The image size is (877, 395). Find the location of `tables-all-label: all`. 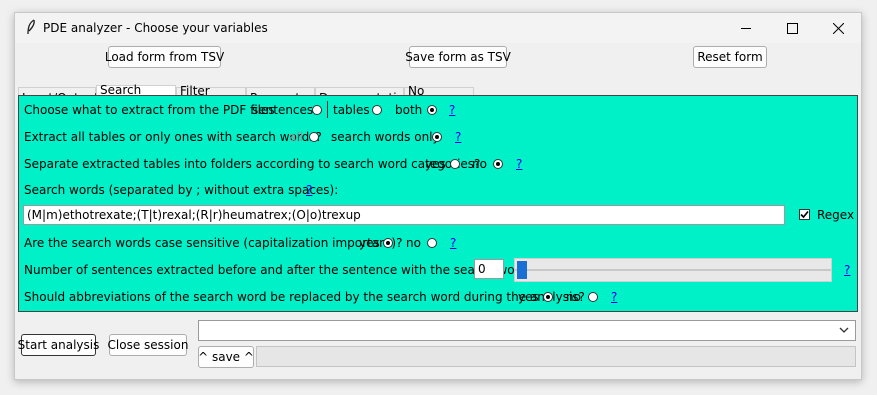

tables-all-label: all is located at coordinates (296, 137).